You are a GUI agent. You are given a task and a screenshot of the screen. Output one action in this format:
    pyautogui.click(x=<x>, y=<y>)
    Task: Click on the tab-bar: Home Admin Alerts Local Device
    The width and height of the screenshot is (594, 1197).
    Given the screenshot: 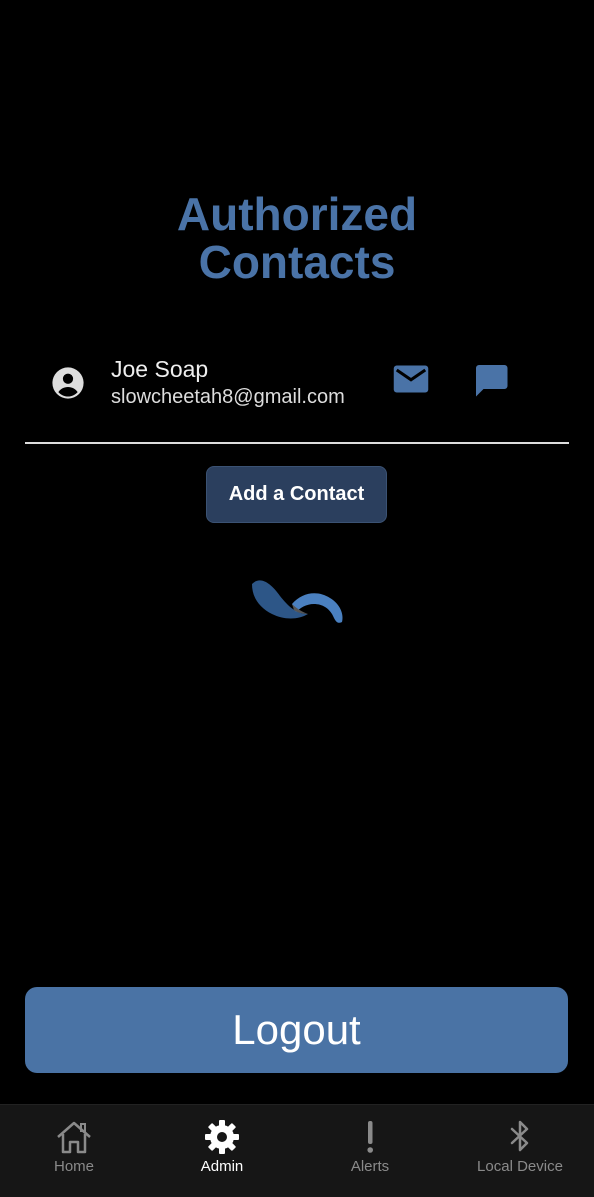 What is the action you would take?
    pyautogui.click(x=297, y=1150)
    